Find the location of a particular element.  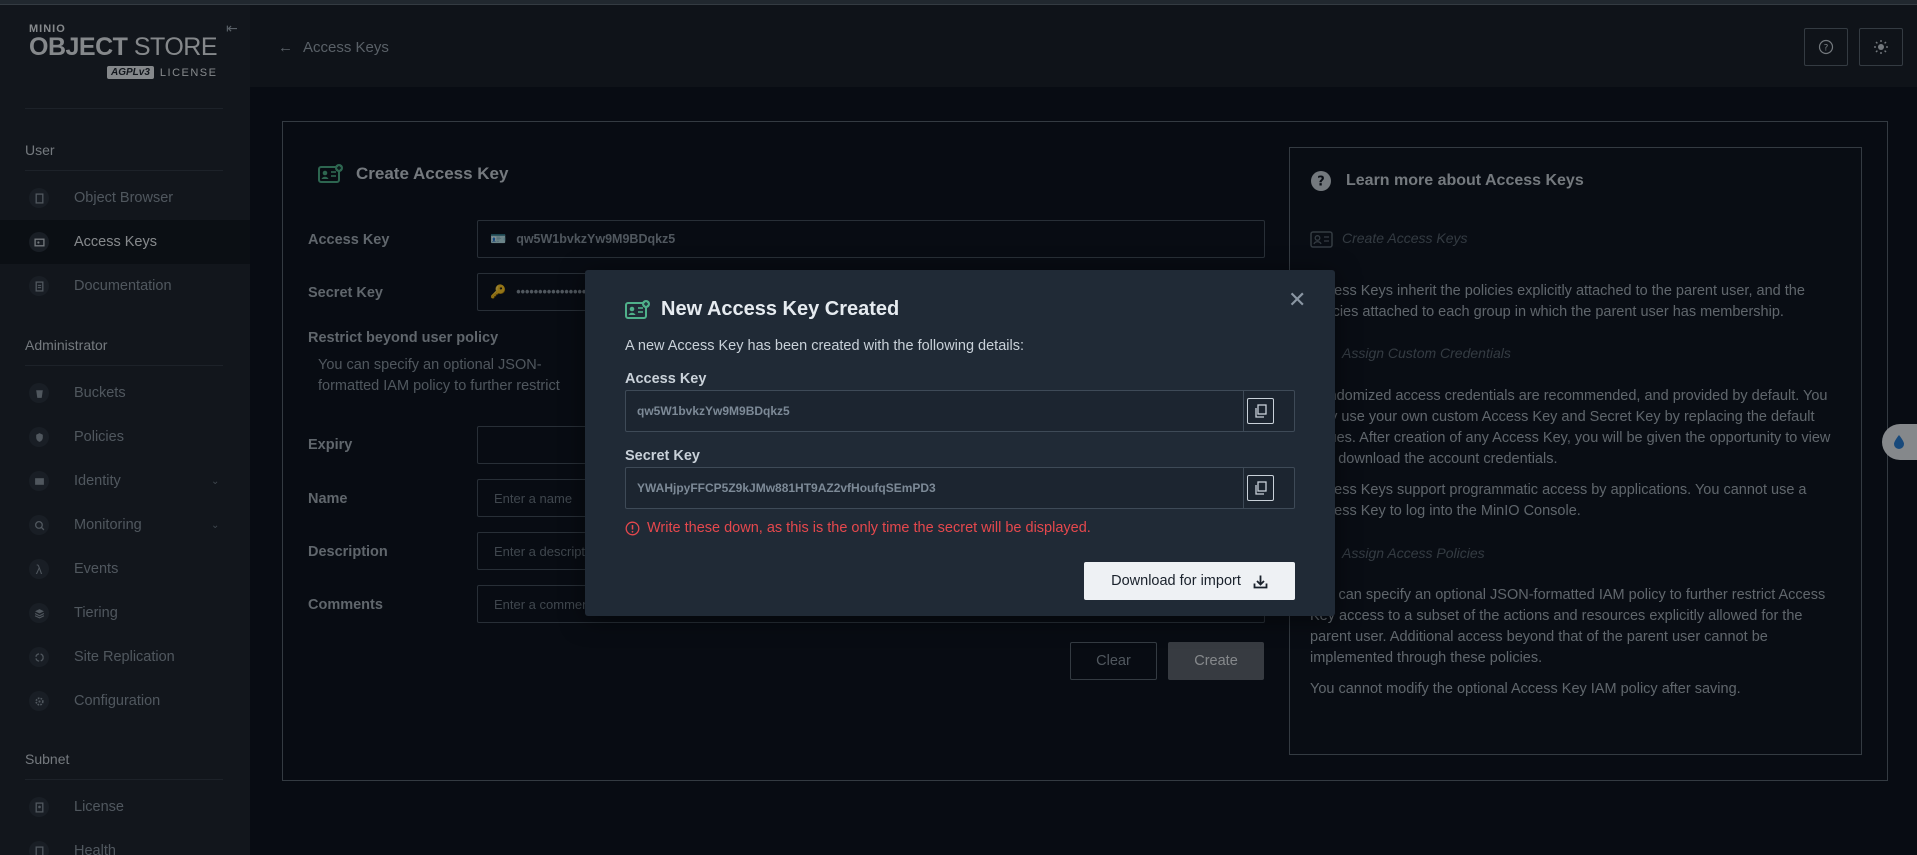

modal-title-label: New Access Key Created is located at coordinates (780, 309).